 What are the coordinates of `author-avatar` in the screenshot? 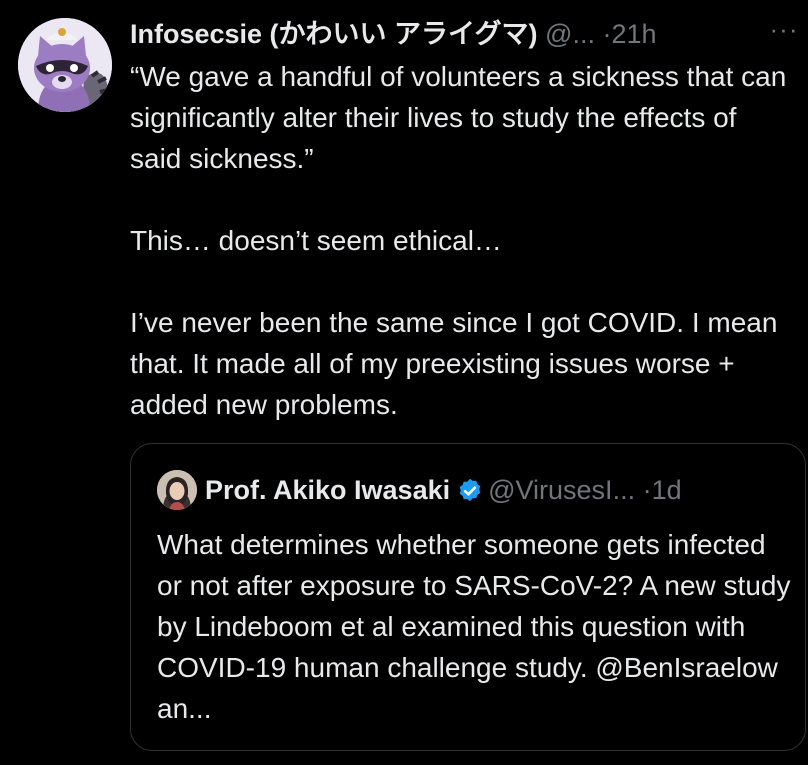 It's located at (65, 65).